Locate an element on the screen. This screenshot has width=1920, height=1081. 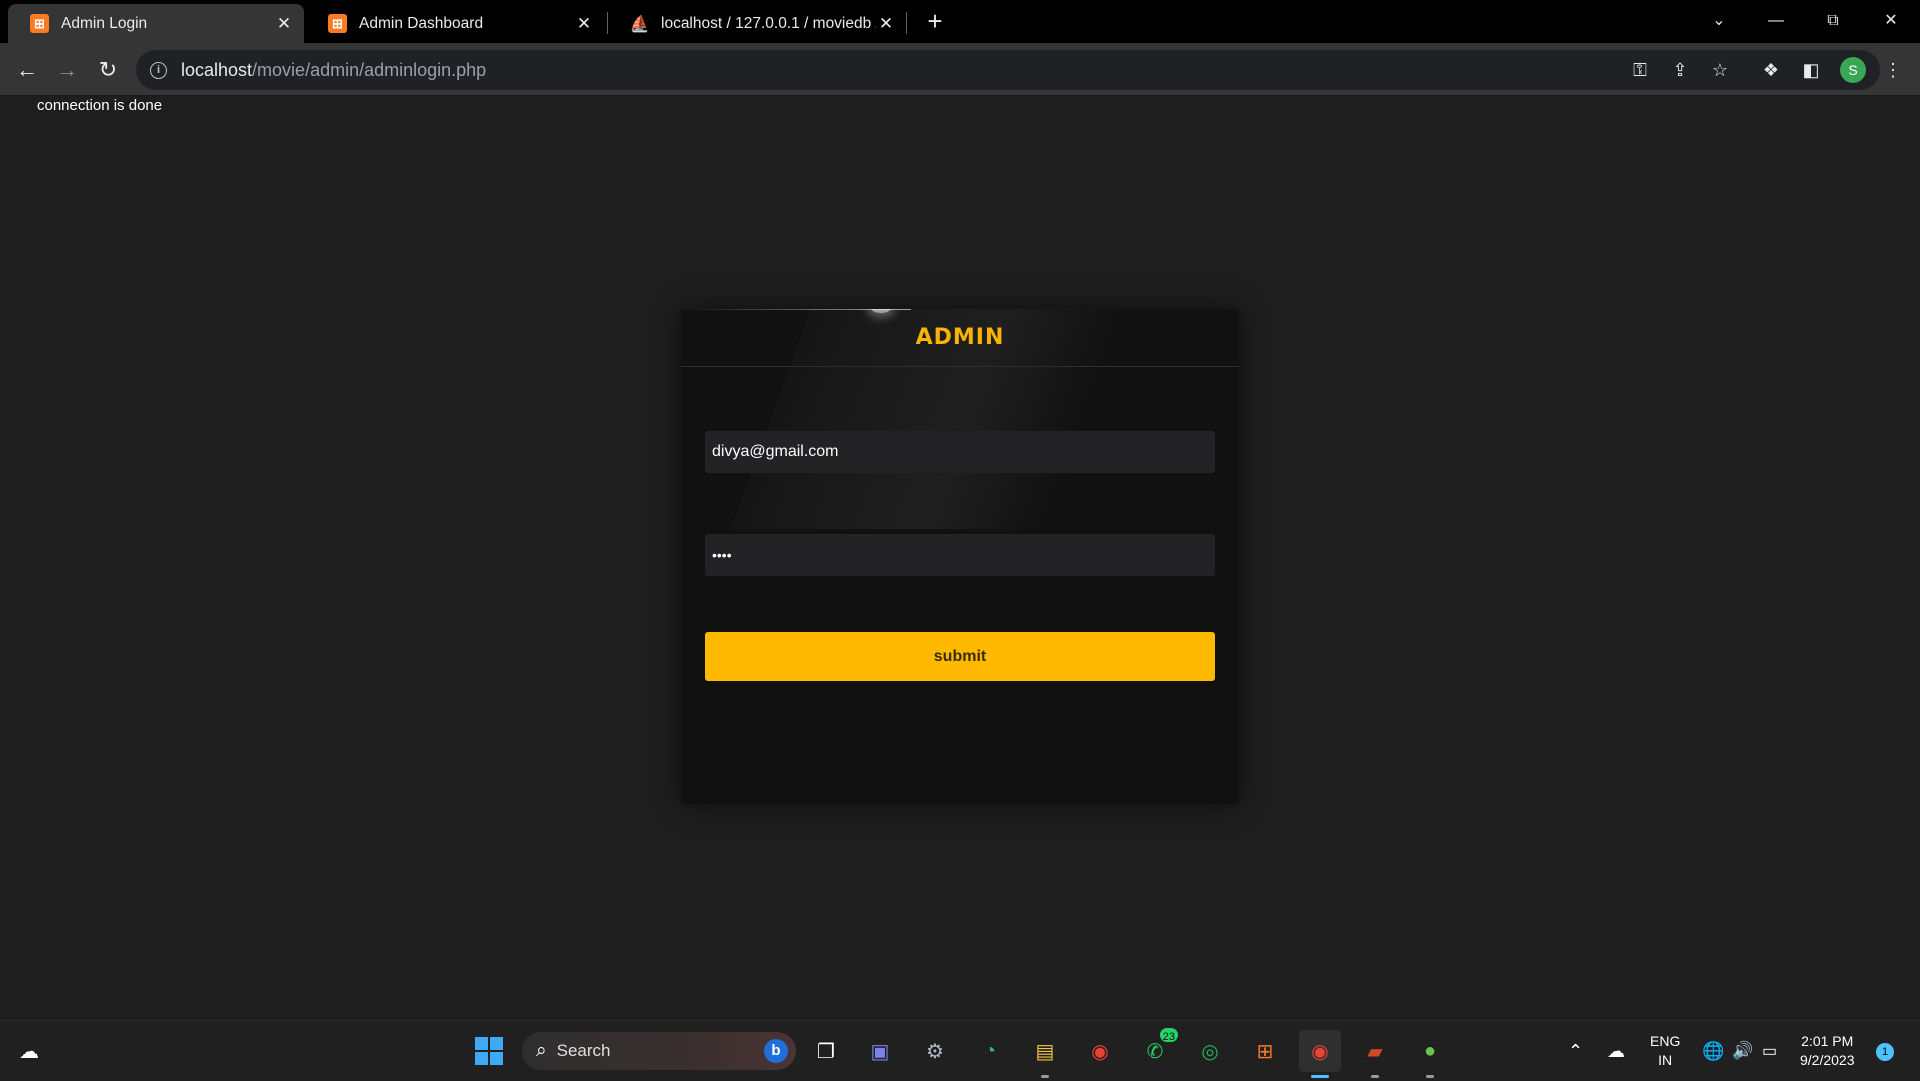
profile-avatar: S is located at coordinates (1853, 70).